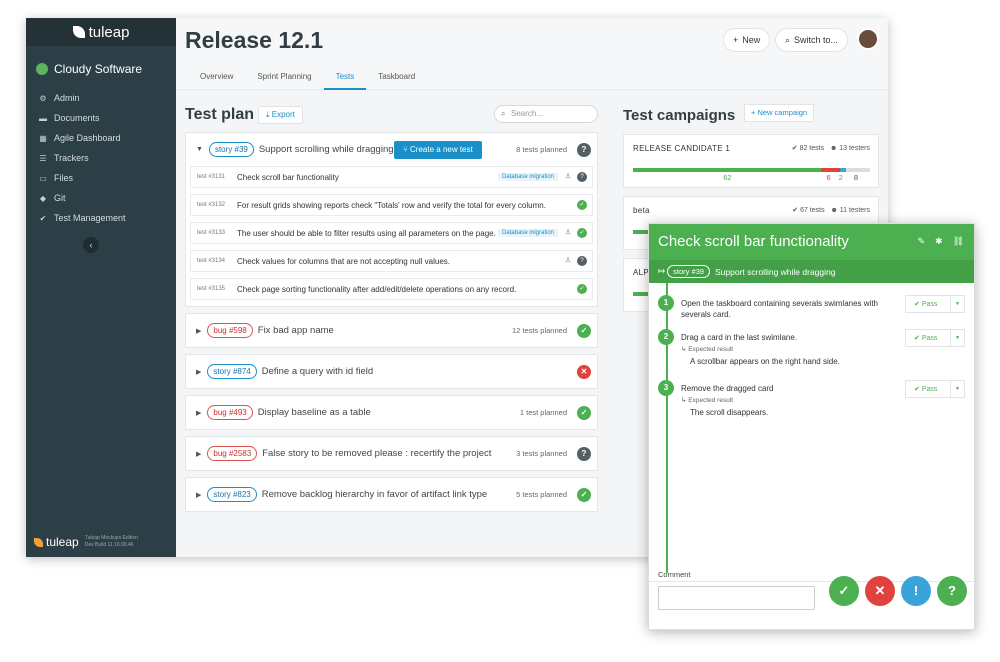  I want to click on step-number: 2, so click(666, 337).